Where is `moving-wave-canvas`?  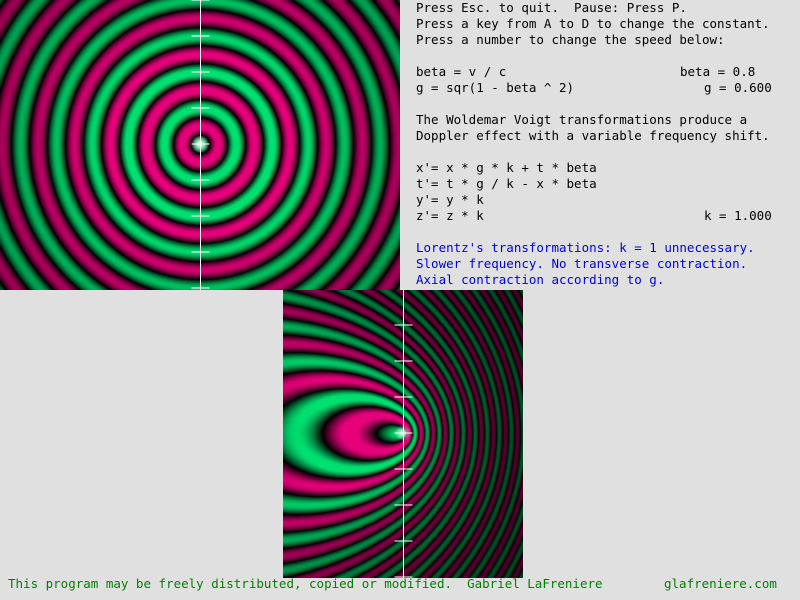
moving-wave-canvas is located at coordinates (403, 434).